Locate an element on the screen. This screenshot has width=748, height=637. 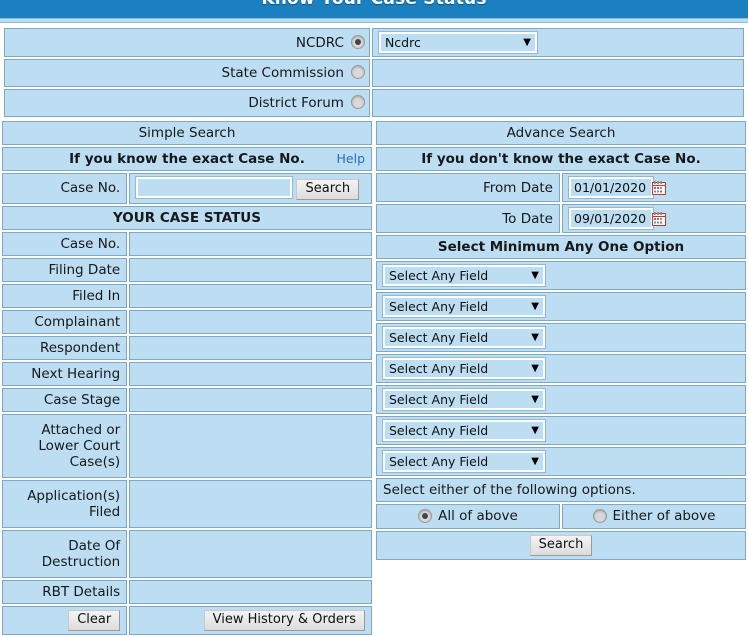
radio-all-of-above is located at coordinates (425, 516).